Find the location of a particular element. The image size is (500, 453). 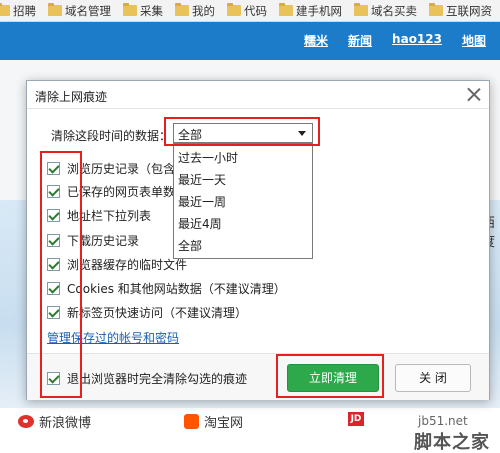

taobao-icon is located at coordinates (191, 421).